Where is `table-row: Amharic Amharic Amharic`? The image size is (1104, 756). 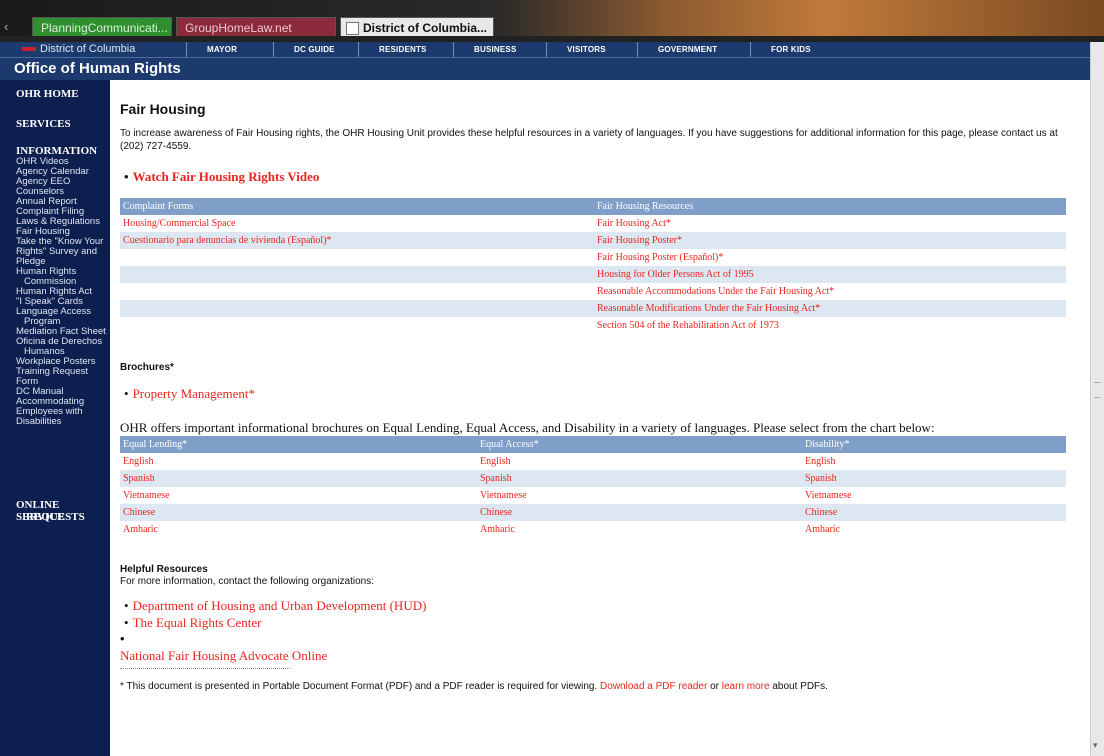
table-row: Amharic Amharic Amharic is located at coordinates (593, 529).